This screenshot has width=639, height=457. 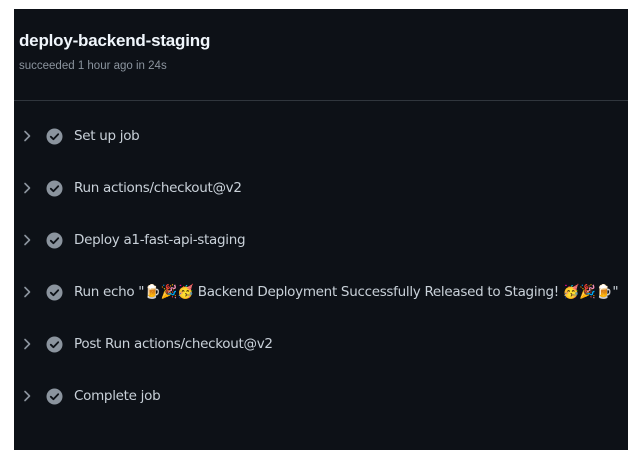 What do you see at coordinates (321, 344) in the screenshot?
I see `step-post-checkout: Post Run actions/checkout@v2` at bounding box center [321, 344].